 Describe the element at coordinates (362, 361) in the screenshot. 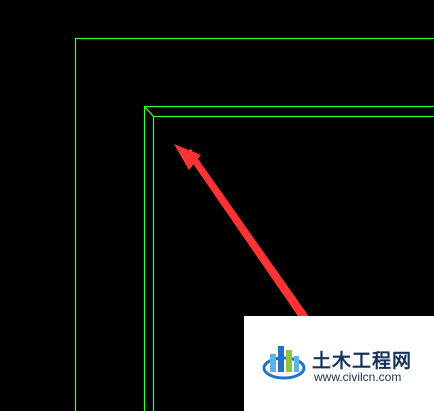

I see `watermark-title: 土木工程网` at that location.